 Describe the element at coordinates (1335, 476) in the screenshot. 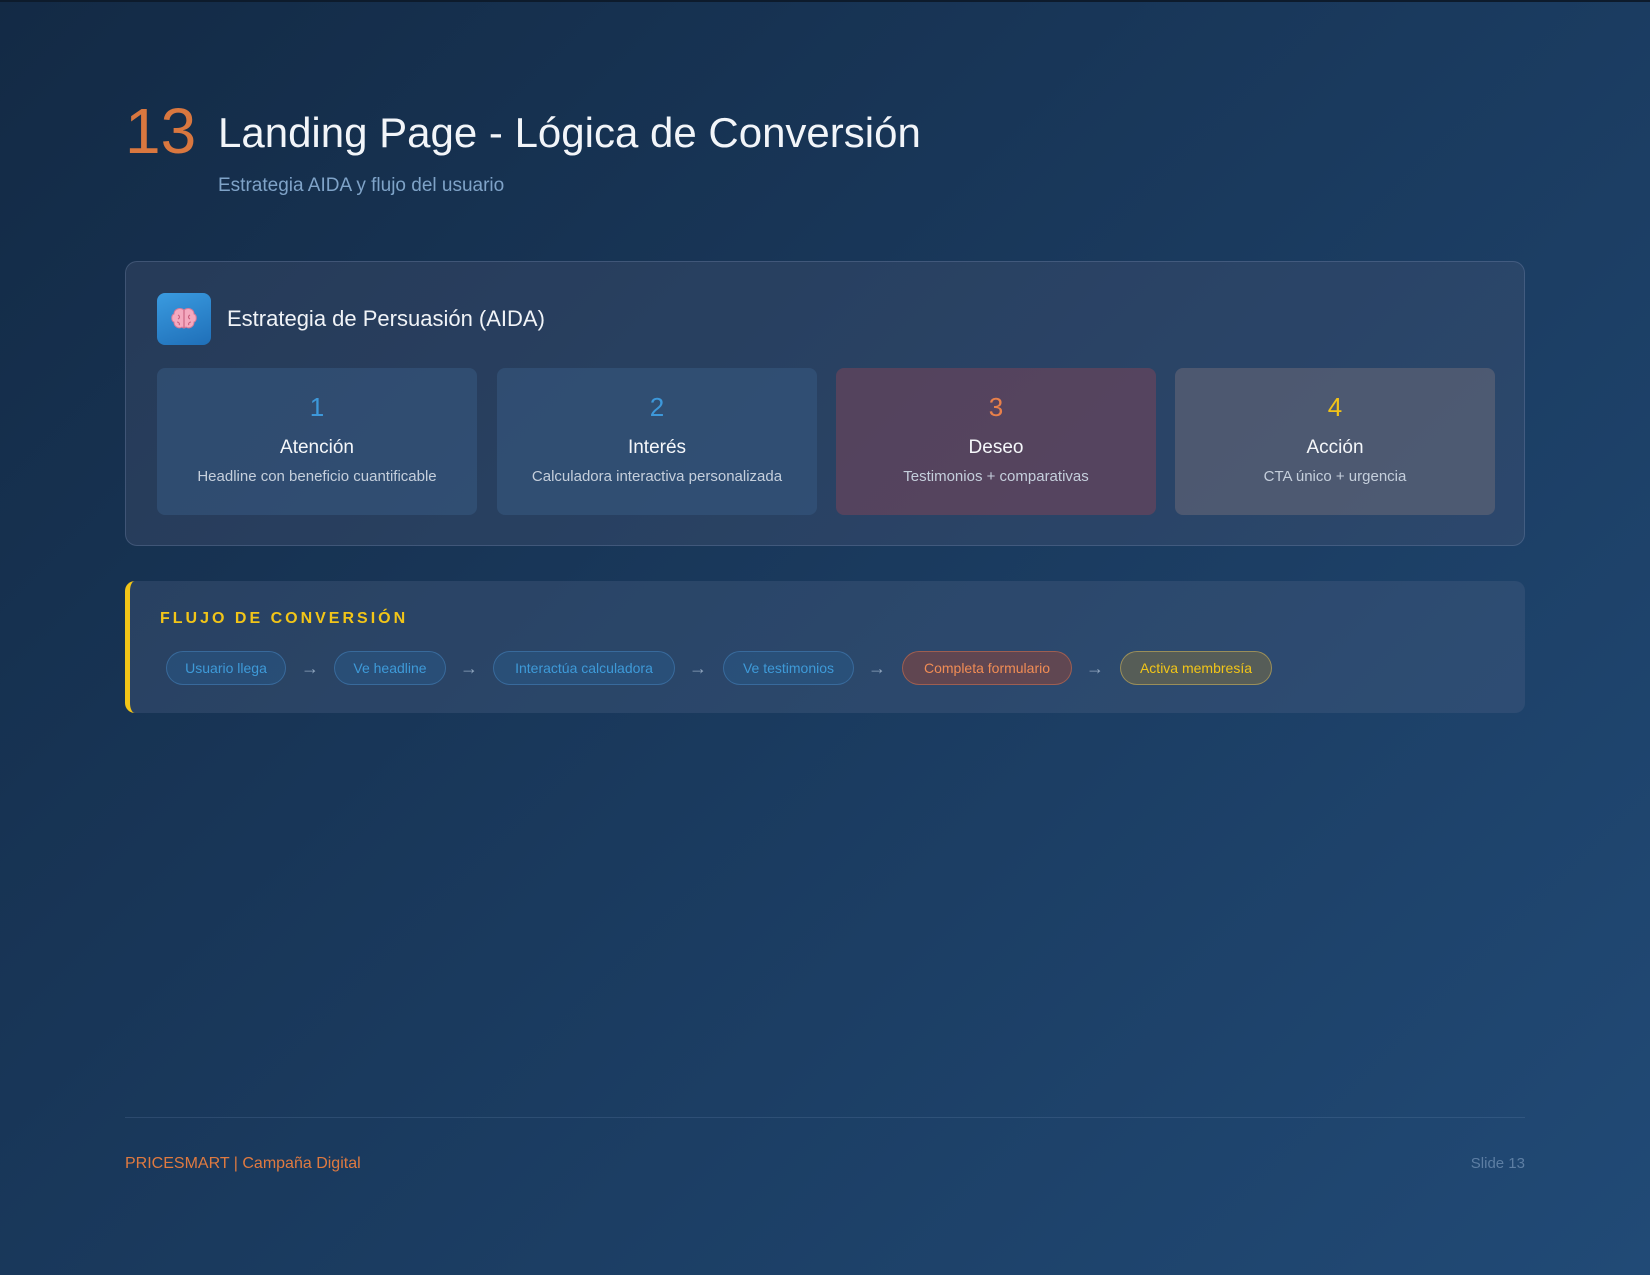

I see `step-description: CTA único + urgencia` at that location.